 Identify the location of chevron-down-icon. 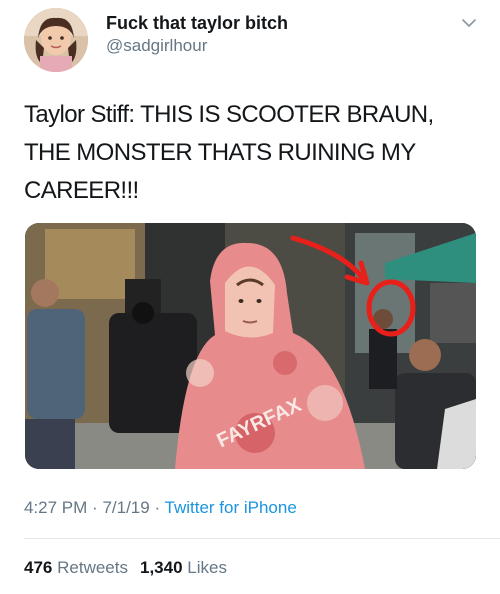
(469, 23).